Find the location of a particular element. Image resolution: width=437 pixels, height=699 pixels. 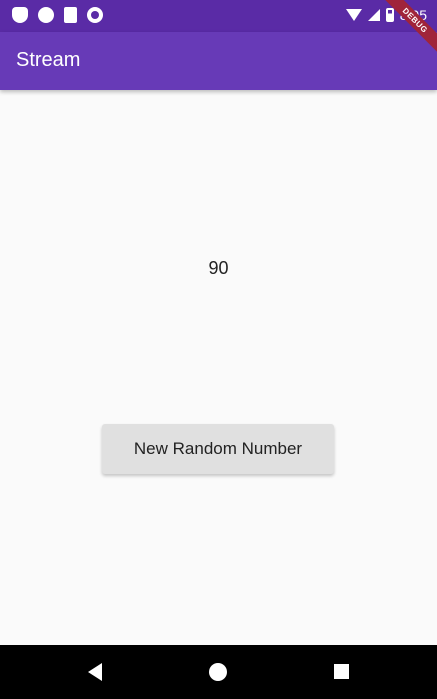

signal-icon is located at coordinates (373, 15).